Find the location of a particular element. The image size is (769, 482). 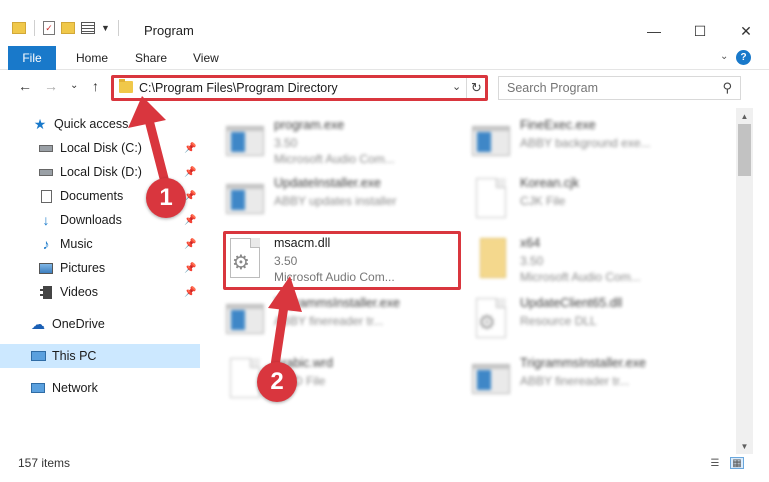

new-folder-icon is located at coordinates (68, 28).